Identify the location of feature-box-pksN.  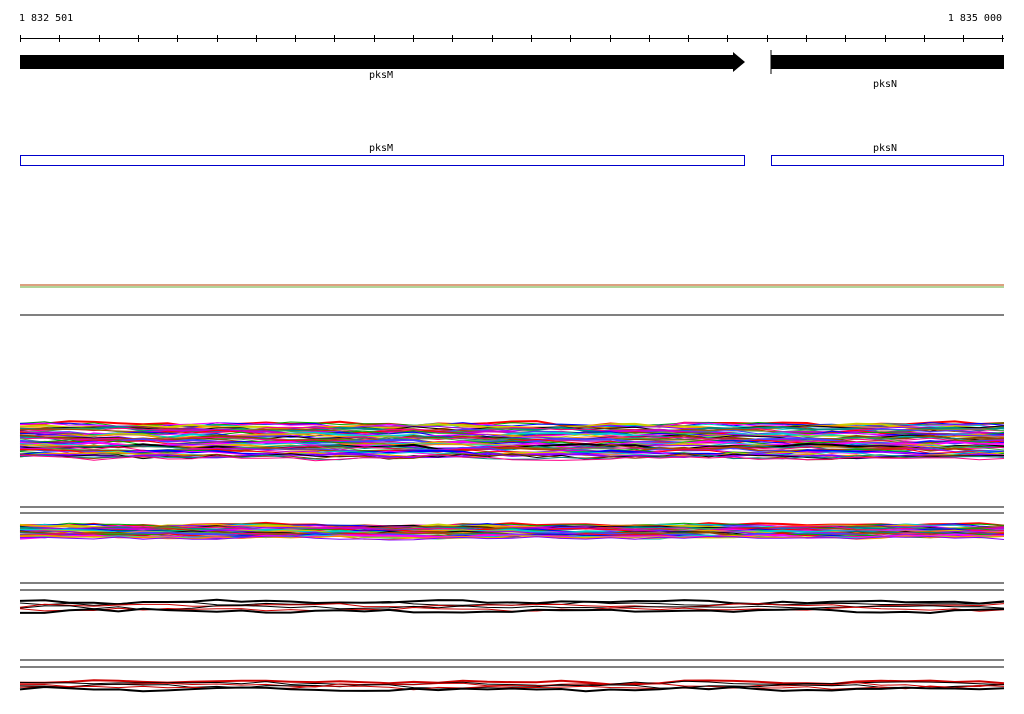
(887, 160).